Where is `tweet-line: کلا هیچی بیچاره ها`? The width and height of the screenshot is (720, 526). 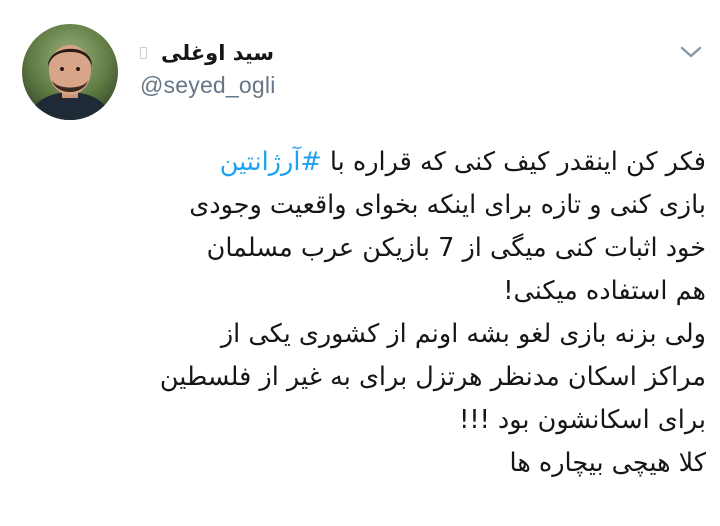
tweet-line: کلا هیچی بیچاره ها is located at coordinates (607, 463).